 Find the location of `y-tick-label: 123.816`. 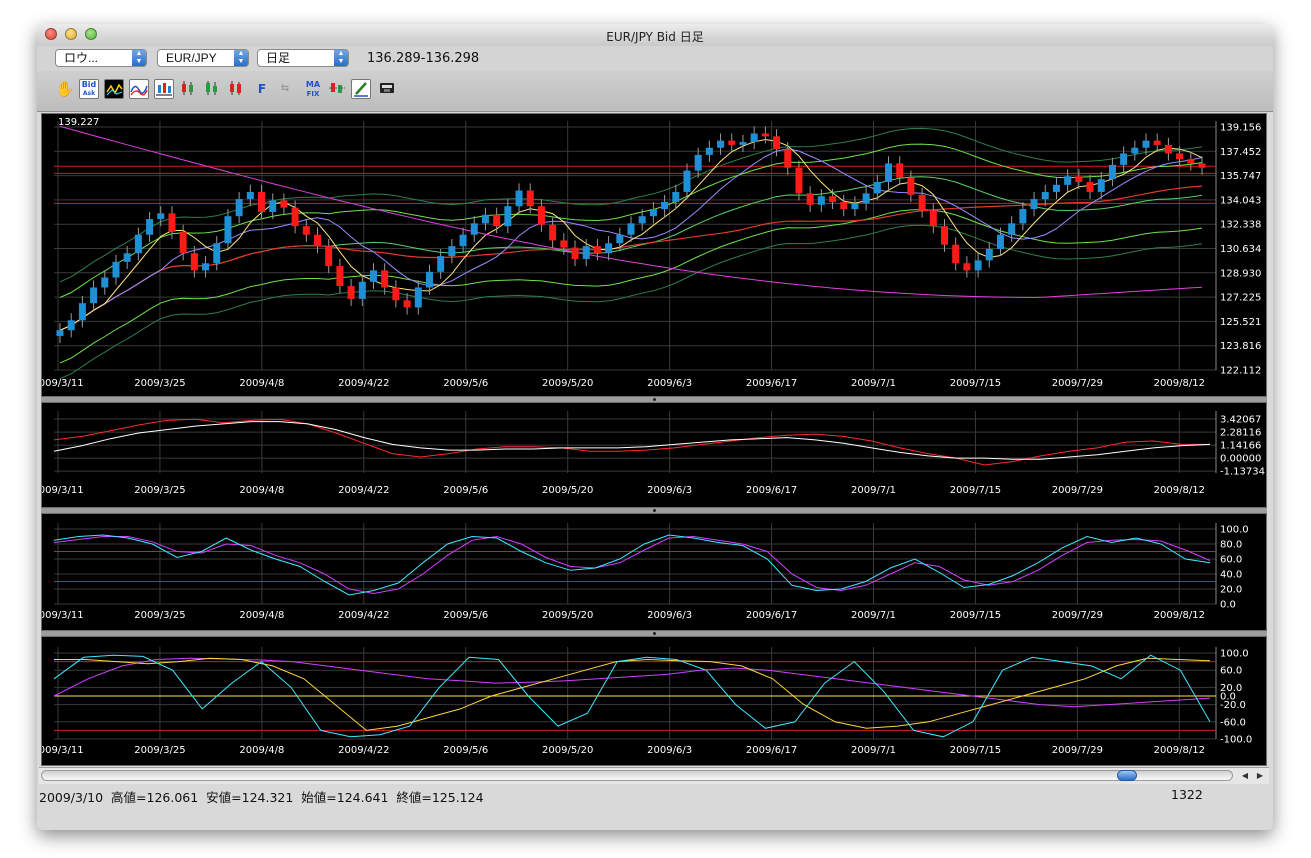

y-tick-label: 123.816 is located at coordinates (1240, 346).